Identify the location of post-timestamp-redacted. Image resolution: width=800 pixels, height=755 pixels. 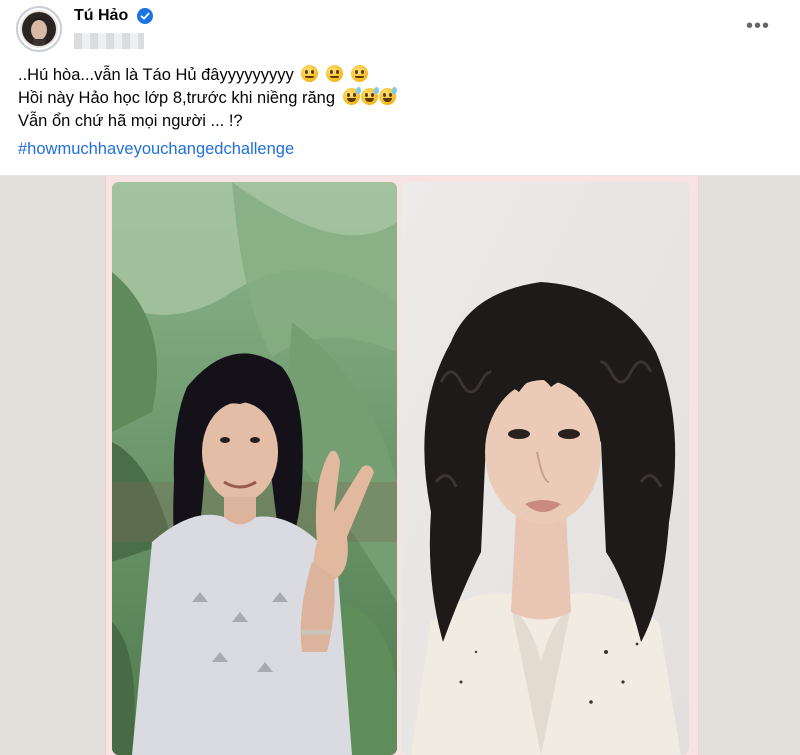
(109, 41).